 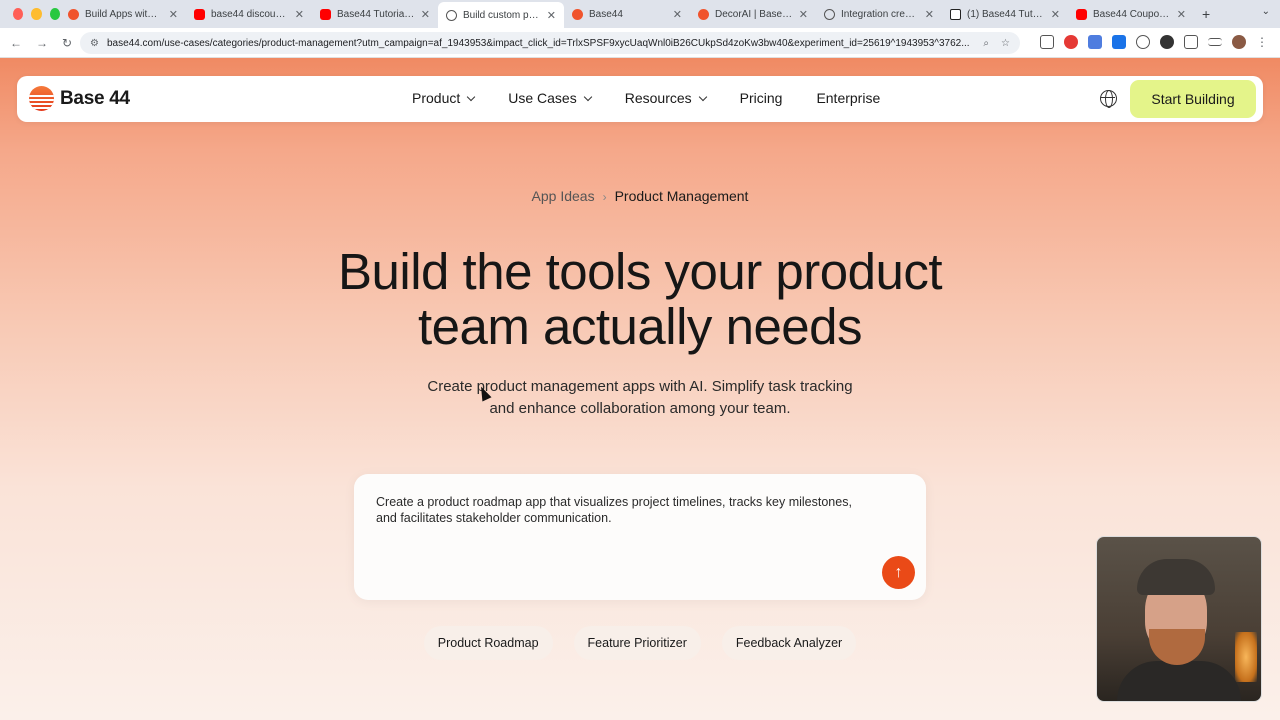 I want to click on nav-item-resources: Resources, so click(x=665, y=98).